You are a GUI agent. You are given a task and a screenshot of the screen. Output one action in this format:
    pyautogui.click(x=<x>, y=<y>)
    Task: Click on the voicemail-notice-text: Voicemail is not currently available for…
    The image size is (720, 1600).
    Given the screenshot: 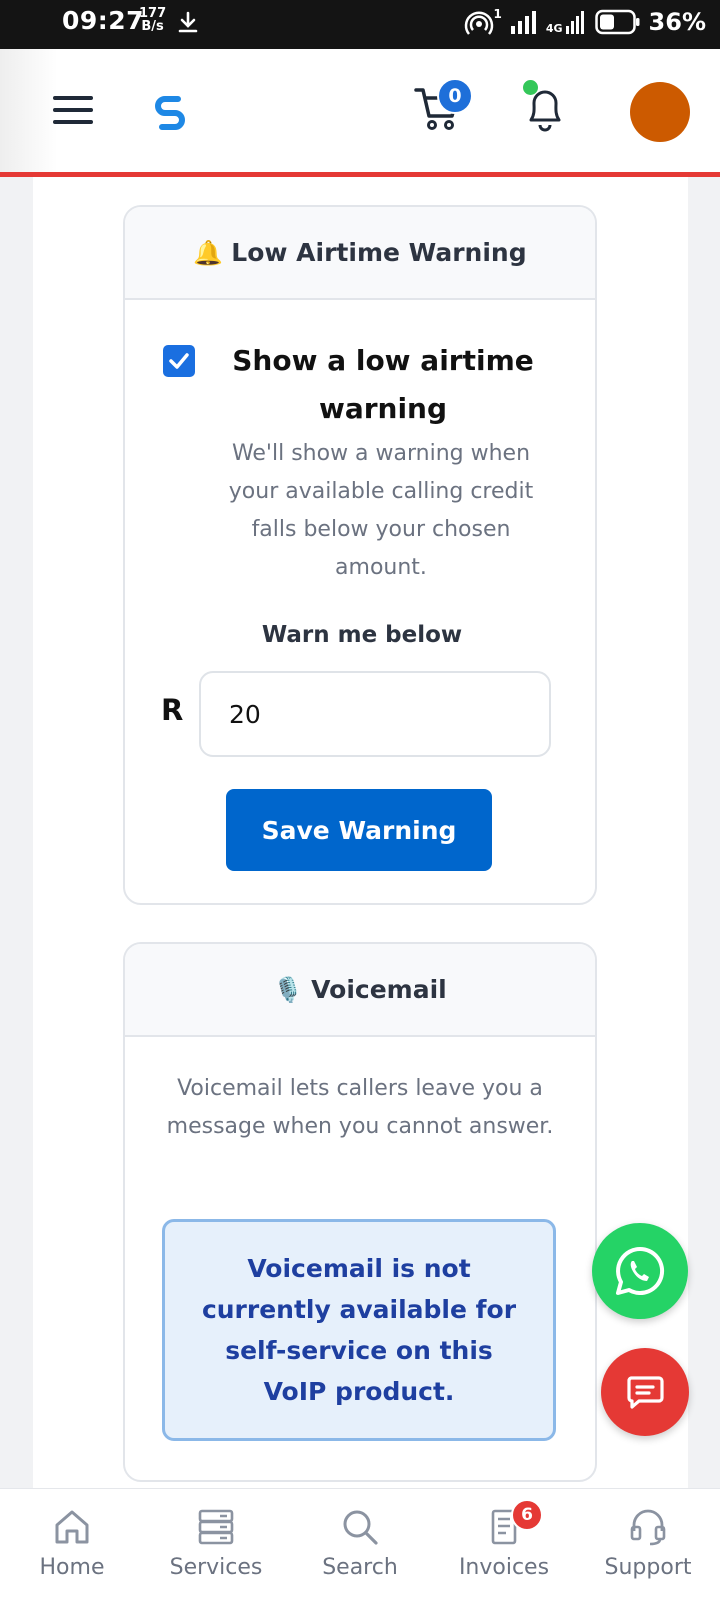 What is the action you would take?
    pyautogui.click(x=359, y=1330)
    